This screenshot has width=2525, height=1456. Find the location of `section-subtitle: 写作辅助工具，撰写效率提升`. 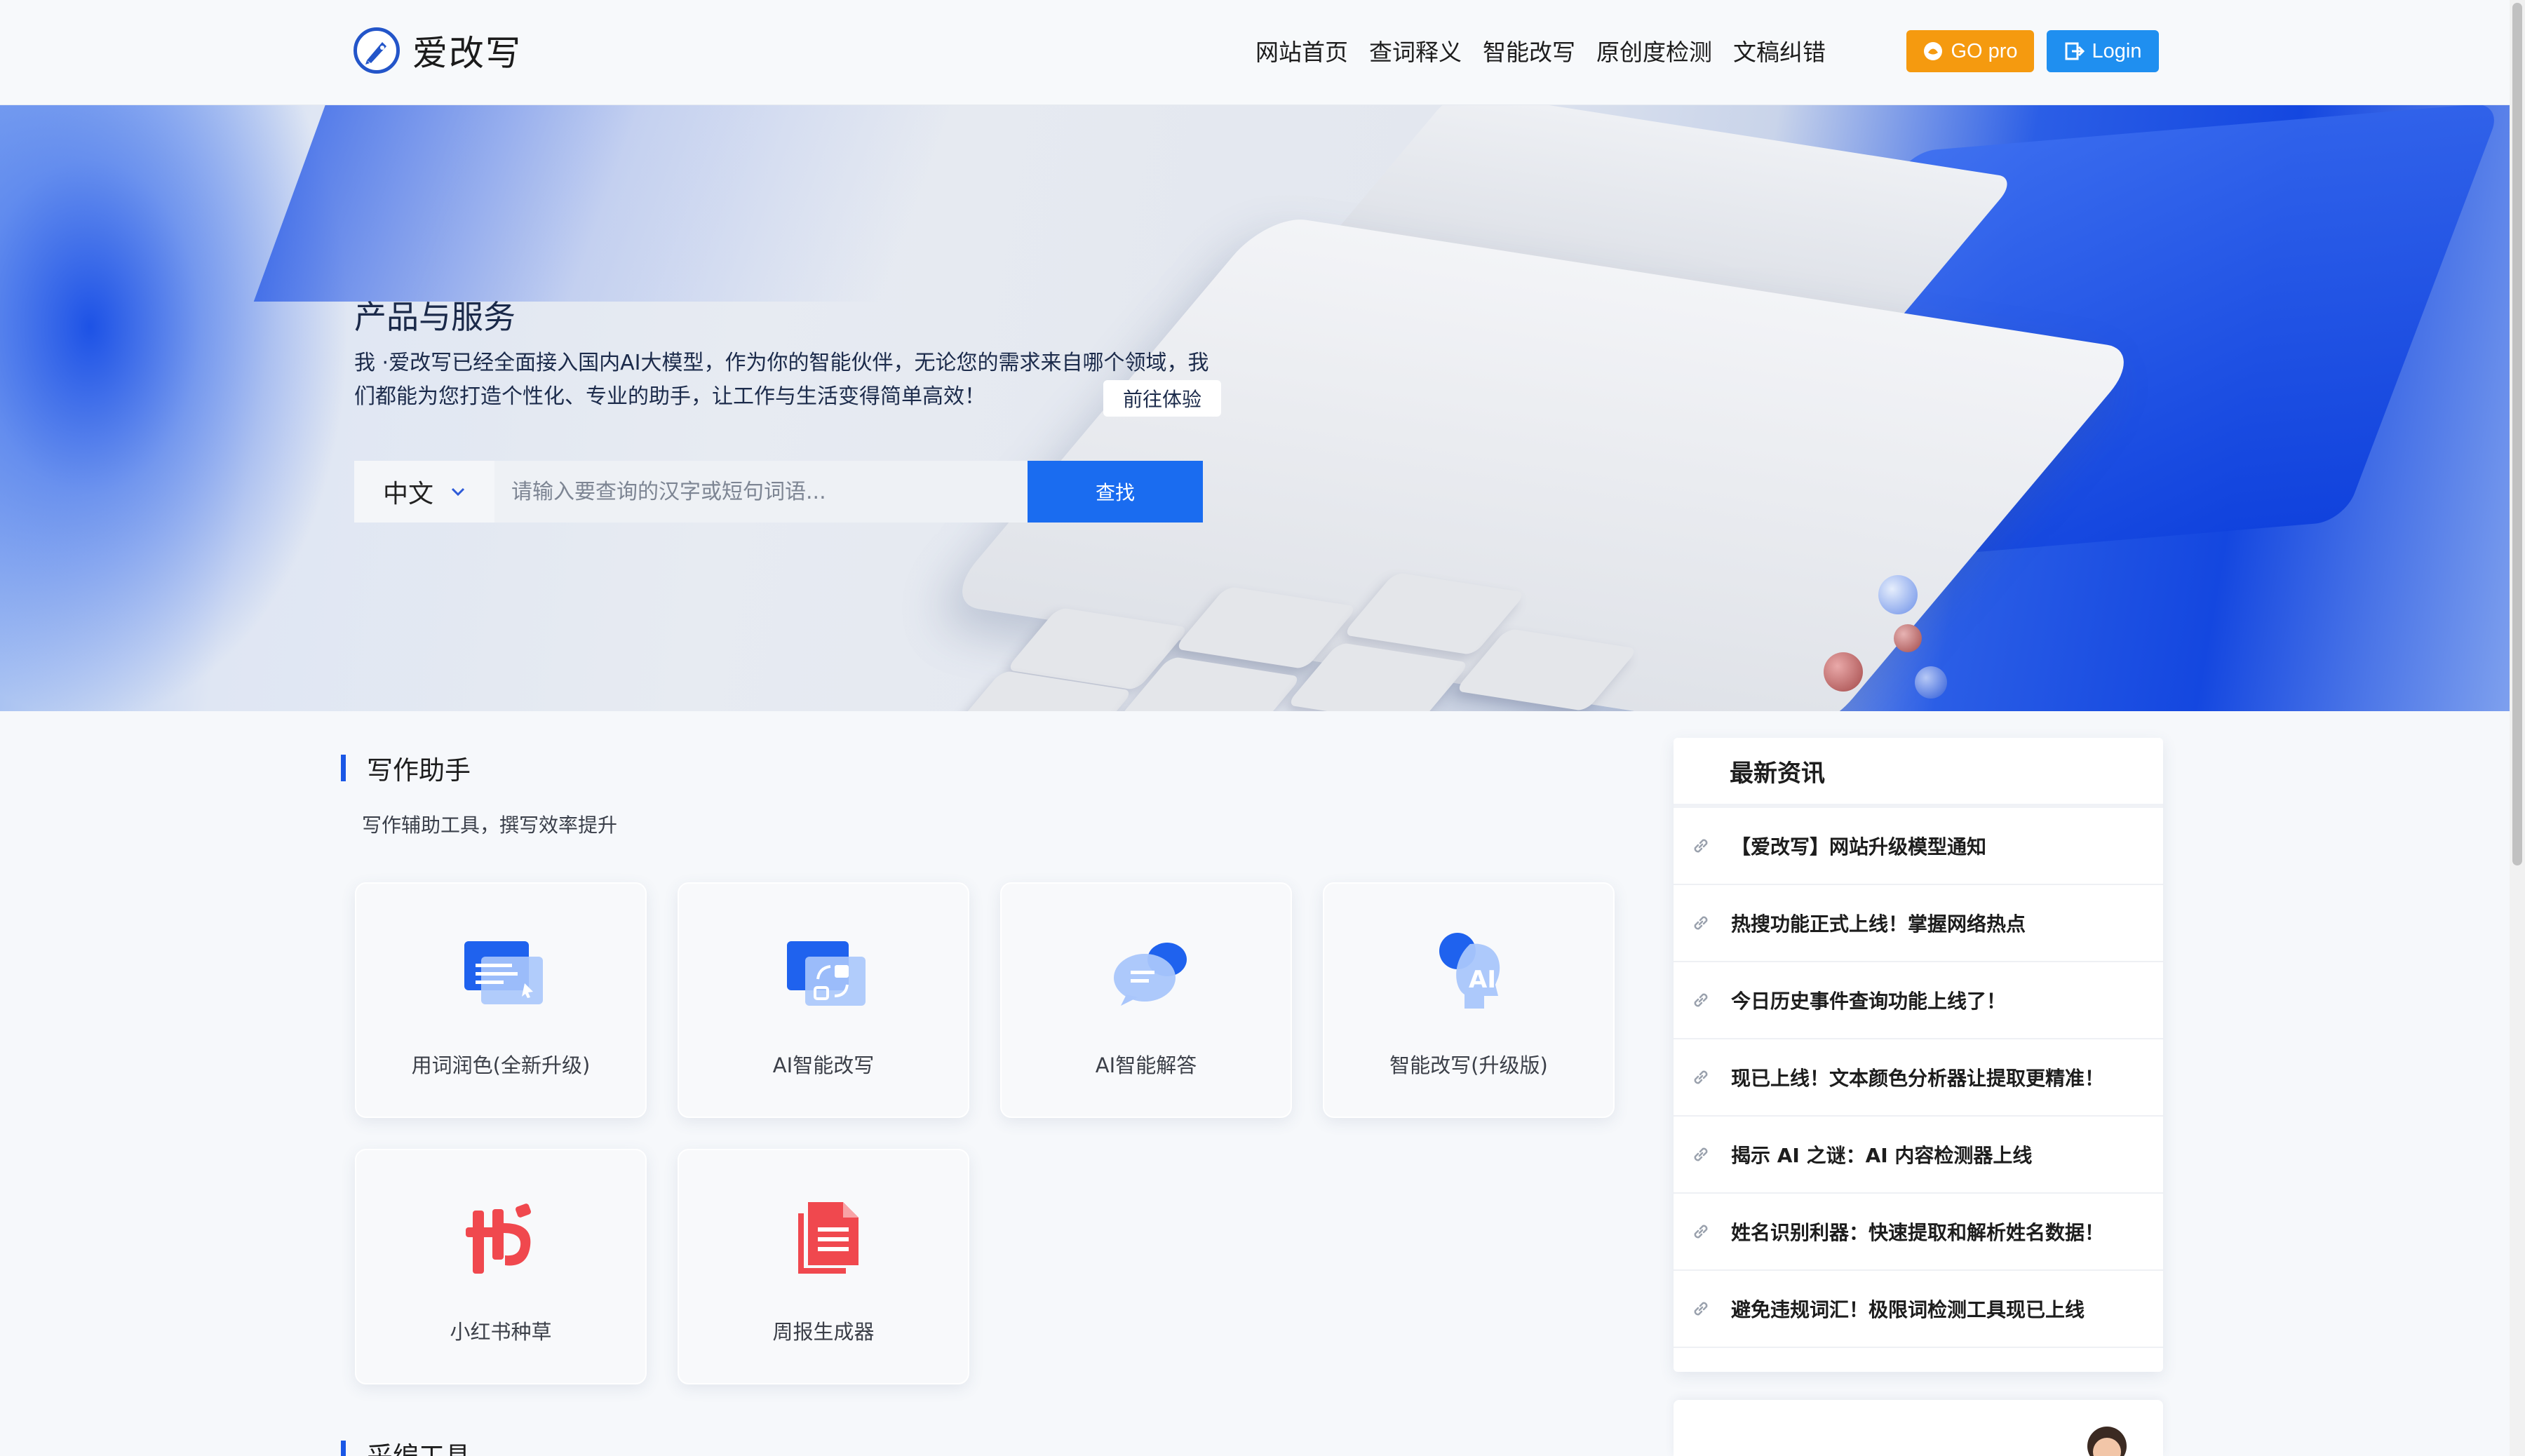

section-subtitle: 写作辅助工具，撰写效率提升 is located at coordinates (490, 825).